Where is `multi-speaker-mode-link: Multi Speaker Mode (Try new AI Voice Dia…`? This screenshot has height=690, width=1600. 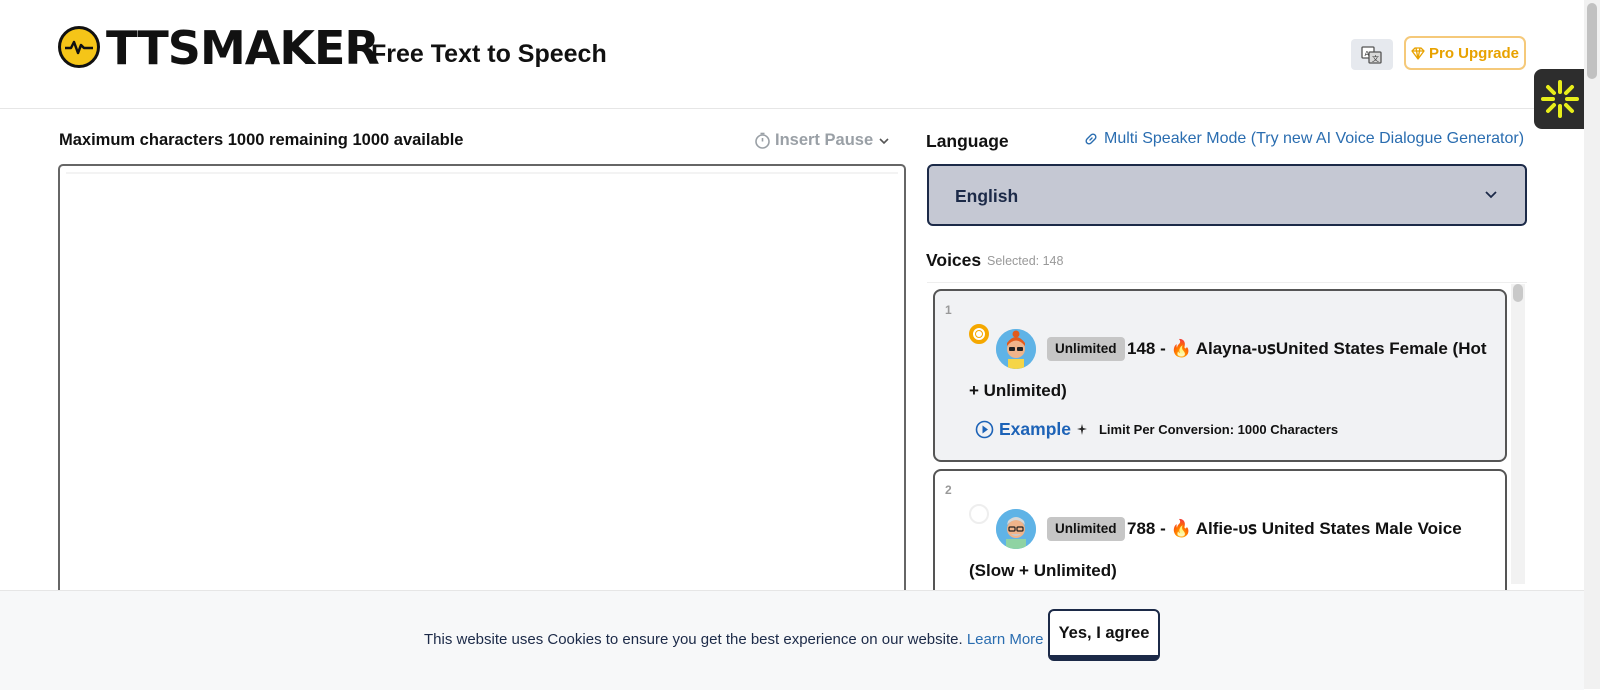
multi-speaker-mode-link: Multi Speaker Mode (Try new AI Voice Dia… is located at coordinates (1304, 139).